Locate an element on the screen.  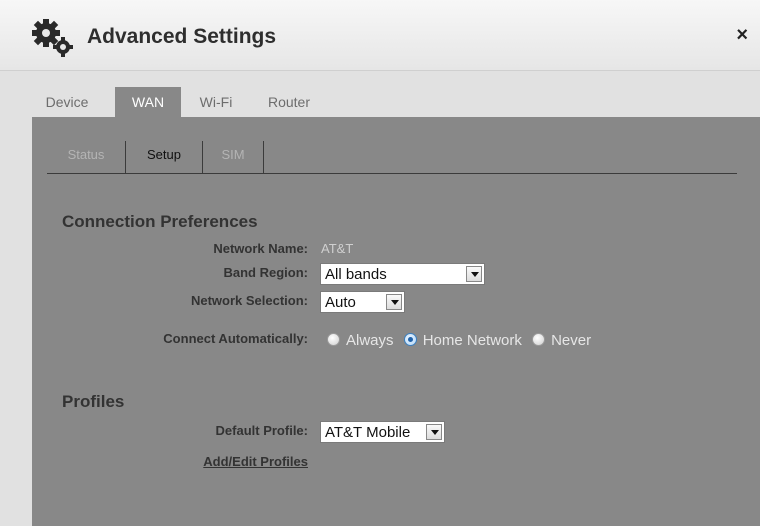
radio-home-network-label: Home Network is located at coordinates (472, 340).